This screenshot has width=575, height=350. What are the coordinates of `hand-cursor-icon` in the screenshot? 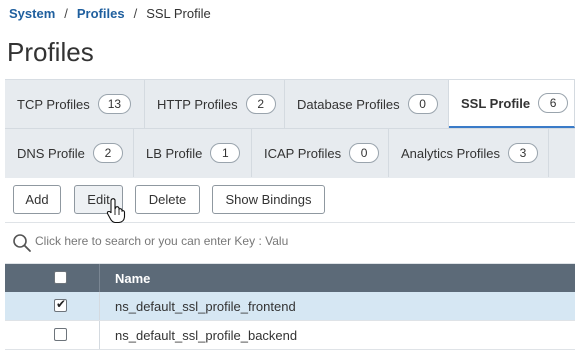 It's located at (116, 211).